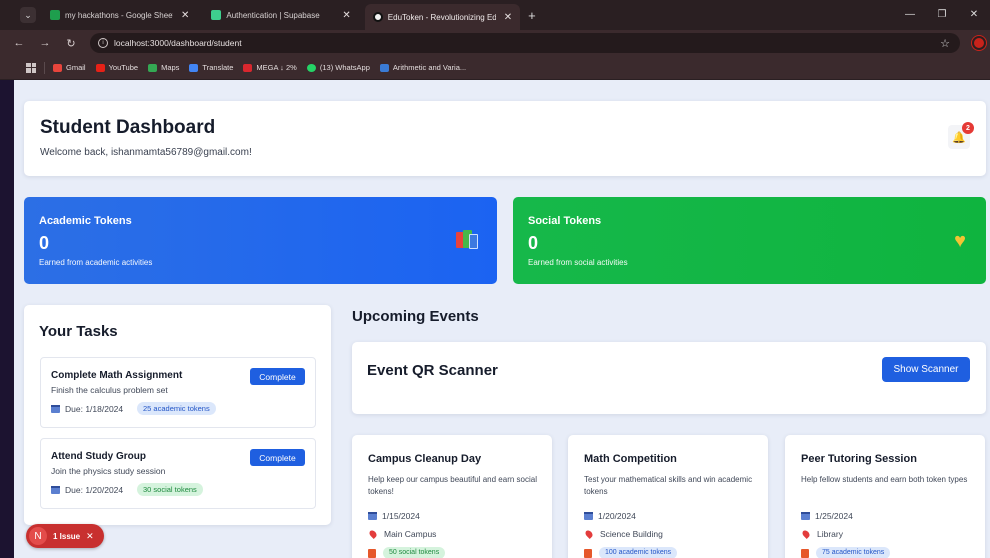 The height and width of the screenshot is (558, 990). Describe the element at coordinates (610, 516) in the screenshot. I see `event-date: 1/20/2024` at that location.